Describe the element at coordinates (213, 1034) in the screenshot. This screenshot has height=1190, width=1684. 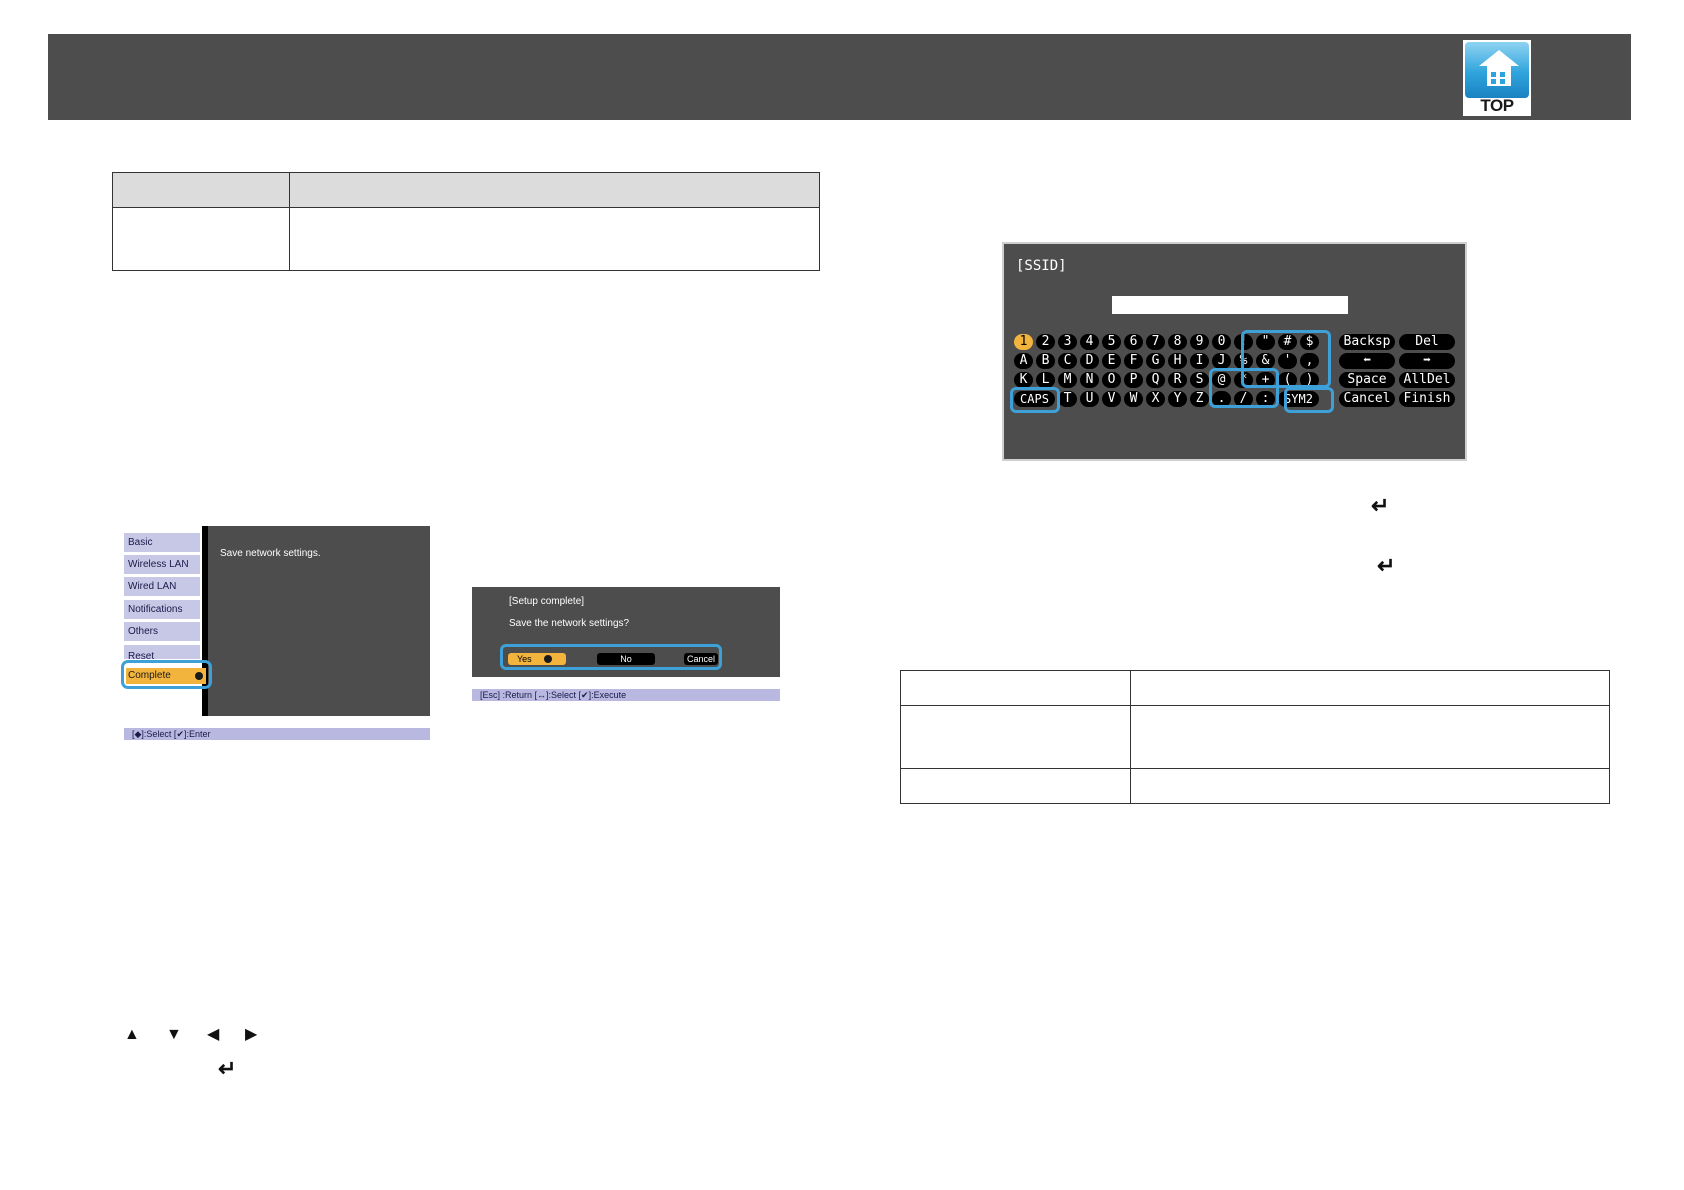
I see `left-arrow-icon: ◀` at that location.